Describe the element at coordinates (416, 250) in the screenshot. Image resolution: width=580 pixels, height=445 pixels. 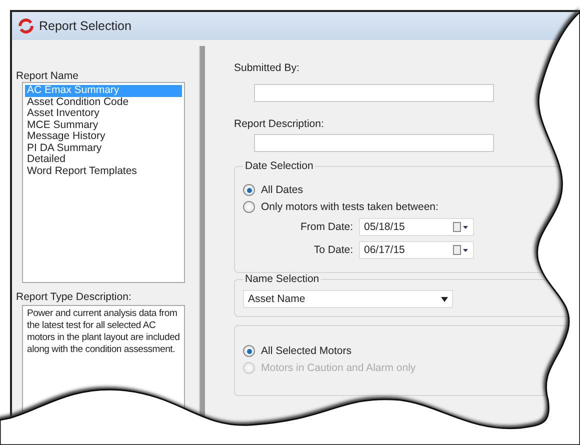
I see `date-picker-field: 06/17/15` at that location.